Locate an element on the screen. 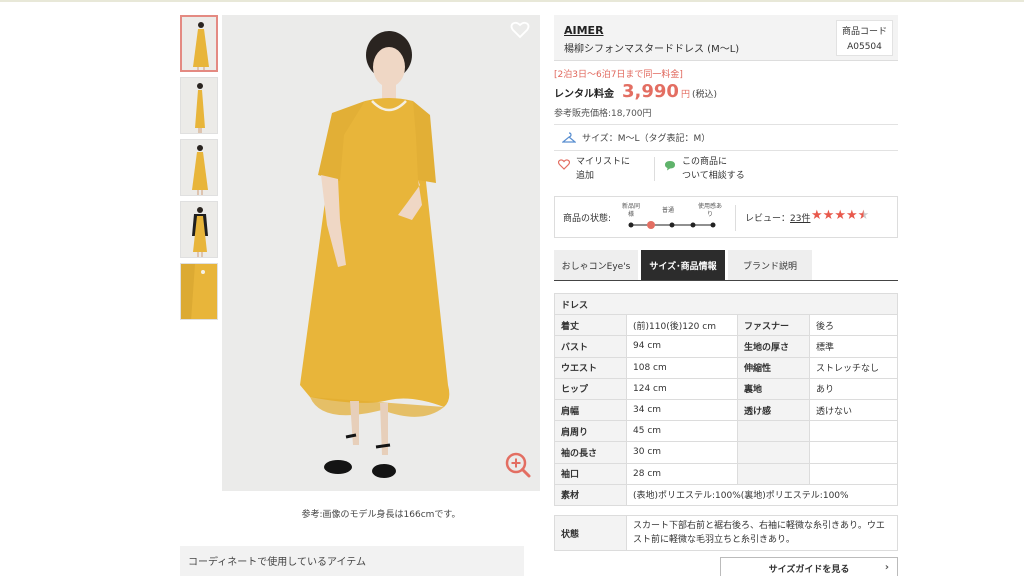  spec-value: (前)110(後)120 cm is located at coordinates (682, 325).